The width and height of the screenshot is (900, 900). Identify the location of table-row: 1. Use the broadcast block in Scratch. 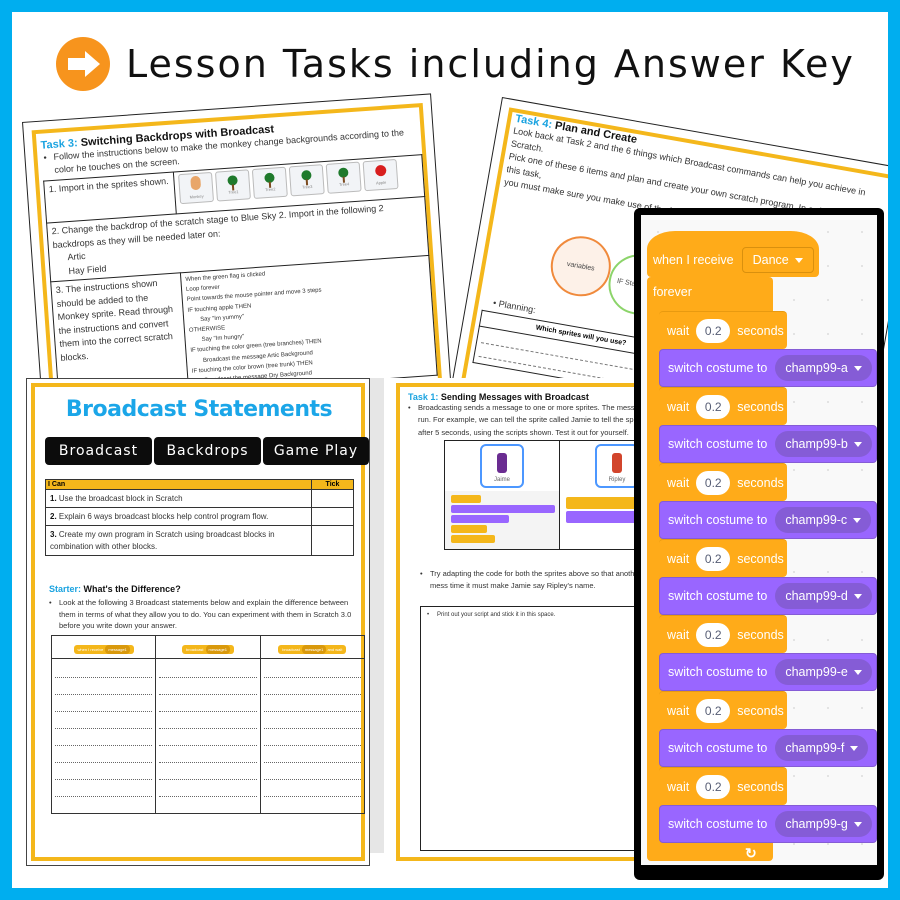
(199, 498).